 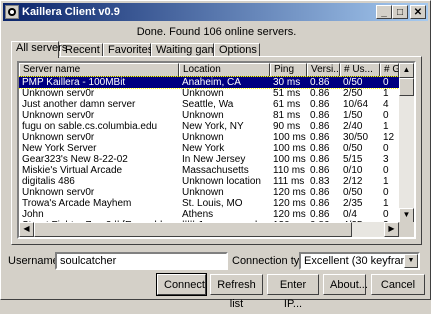 I want to click on cell-ping: 111 ms, so click(x=289, y=181).